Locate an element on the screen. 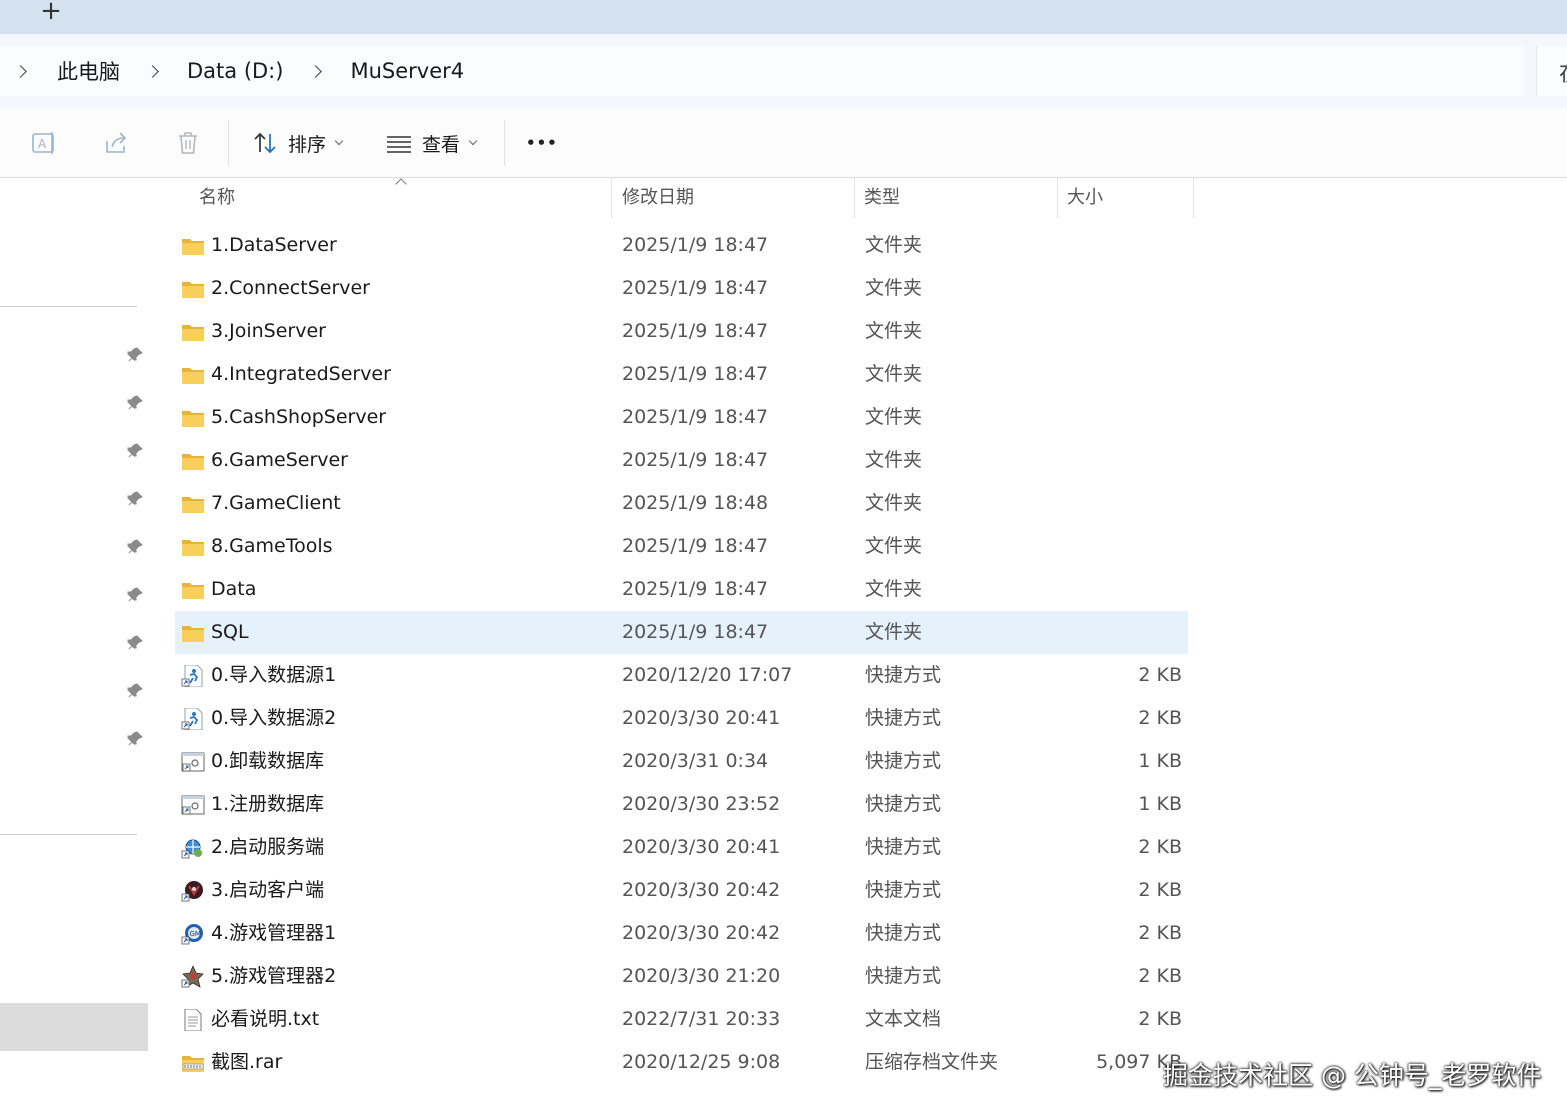  file-name: 截图.rar is located at coordinates (247, 1062).